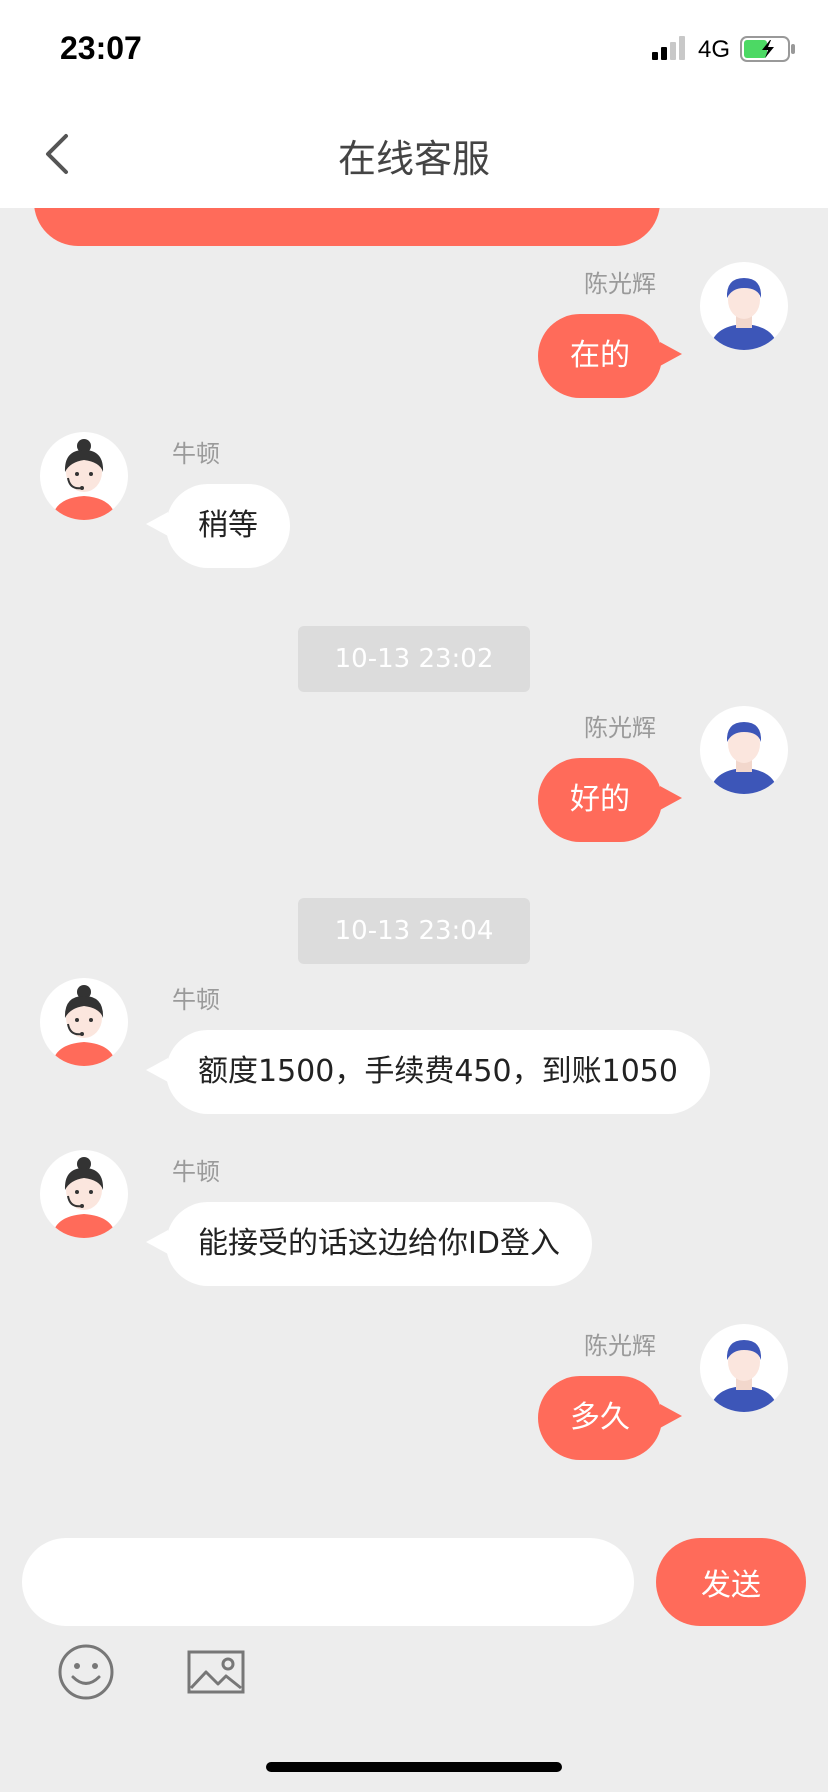  I want to click on message-bubble-outgoing: 在的, so click(600, 356).